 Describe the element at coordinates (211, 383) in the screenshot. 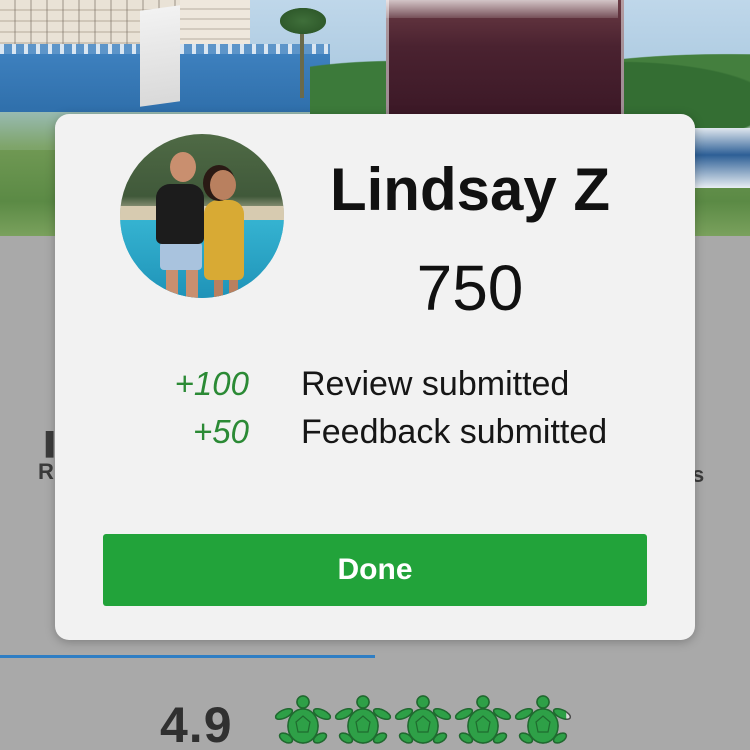

I see `activity-points: +100` at that location.